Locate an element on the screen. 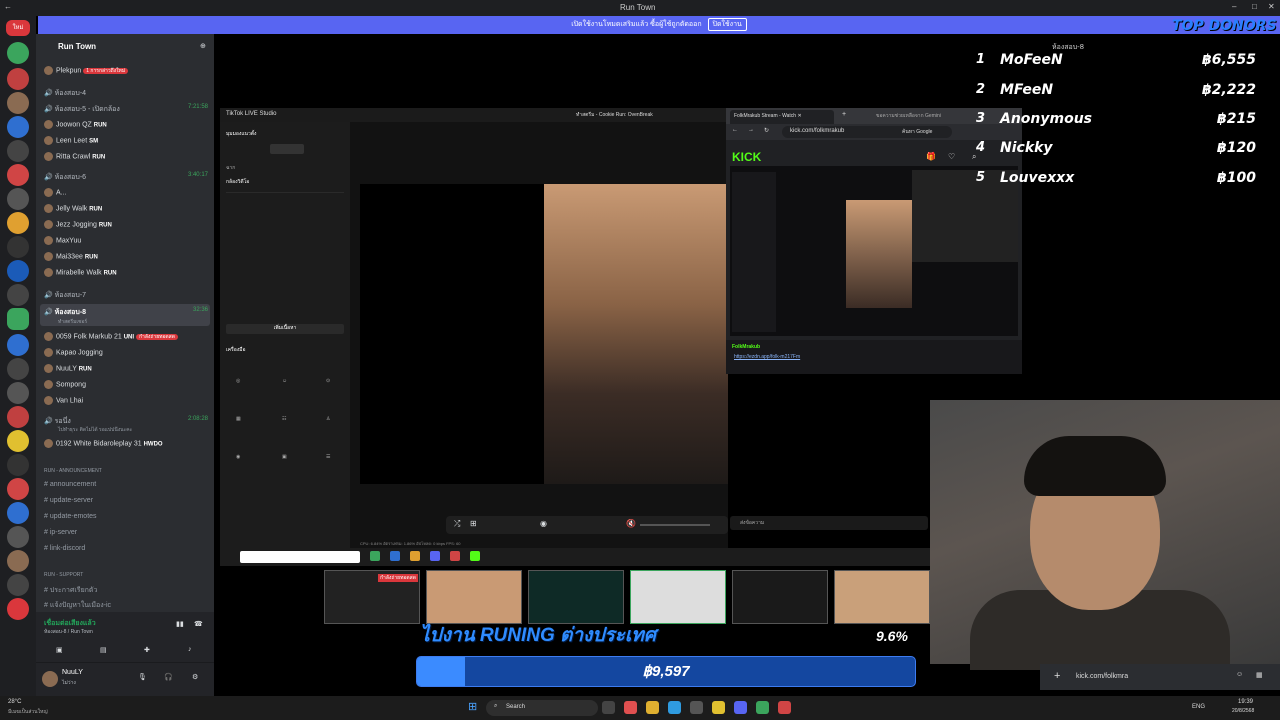  portrait-toggle is located at coordinates (287, 149).